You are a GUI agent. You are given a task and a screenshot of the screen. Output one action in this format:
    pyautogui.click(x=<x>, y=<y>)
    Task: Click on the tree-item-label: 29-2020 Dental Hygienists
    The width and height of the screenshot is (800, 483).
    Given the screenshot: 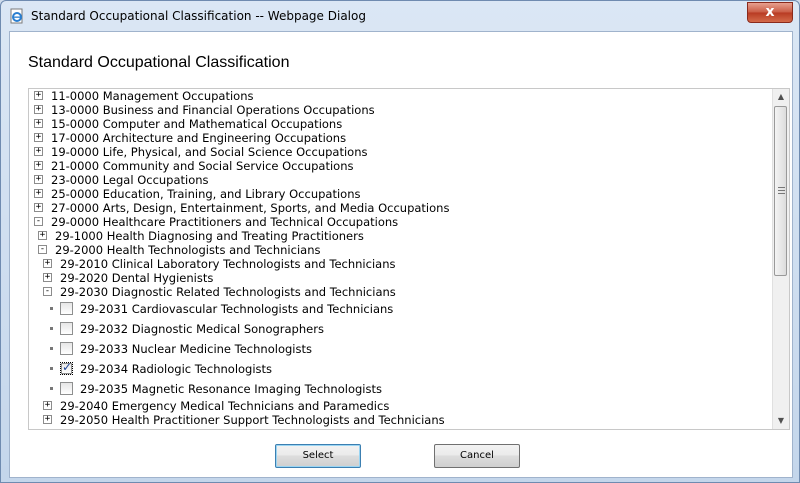 What is the action you would take?
    pyautogui.click(x=136, y=278)
    